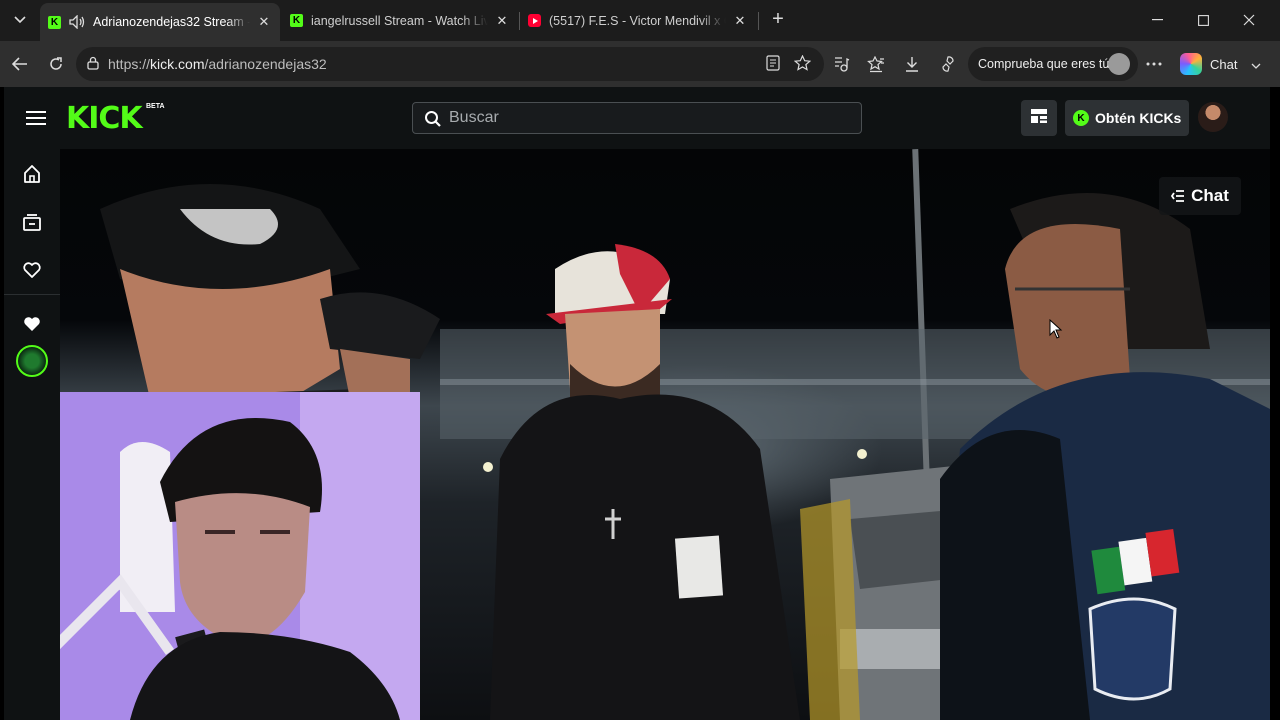 Image resolution: width=1280 pixels, height=720 pixels. What do you see at coordinates (534, 20) in the screenshot?
I see `youtube-favicon-icon` at bounding box center [534, 20].